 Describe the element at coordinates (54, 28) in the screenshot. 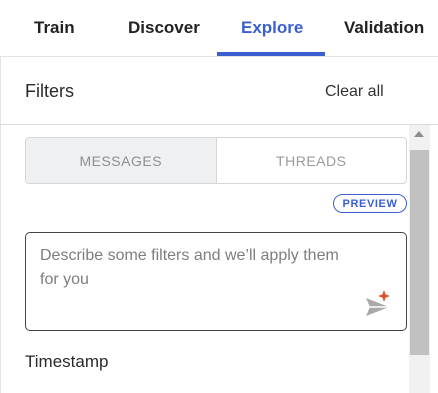

I see `tab-train: Train` at that location.